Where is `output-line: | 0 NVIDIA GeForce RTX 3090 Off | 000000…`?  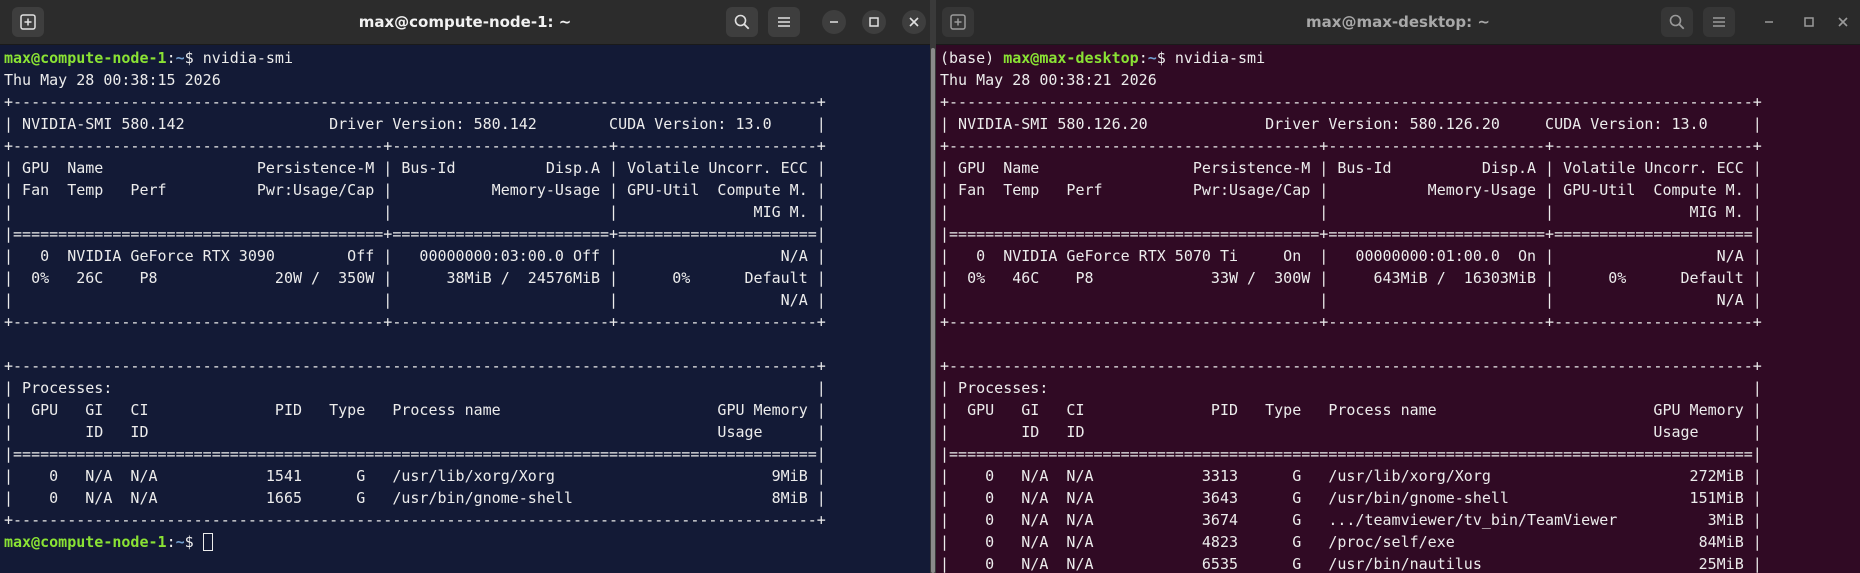 output-line: | 0 NVIDIA GeForce RTX 3090 Off | 000000… is located at coordinates (415, 256).